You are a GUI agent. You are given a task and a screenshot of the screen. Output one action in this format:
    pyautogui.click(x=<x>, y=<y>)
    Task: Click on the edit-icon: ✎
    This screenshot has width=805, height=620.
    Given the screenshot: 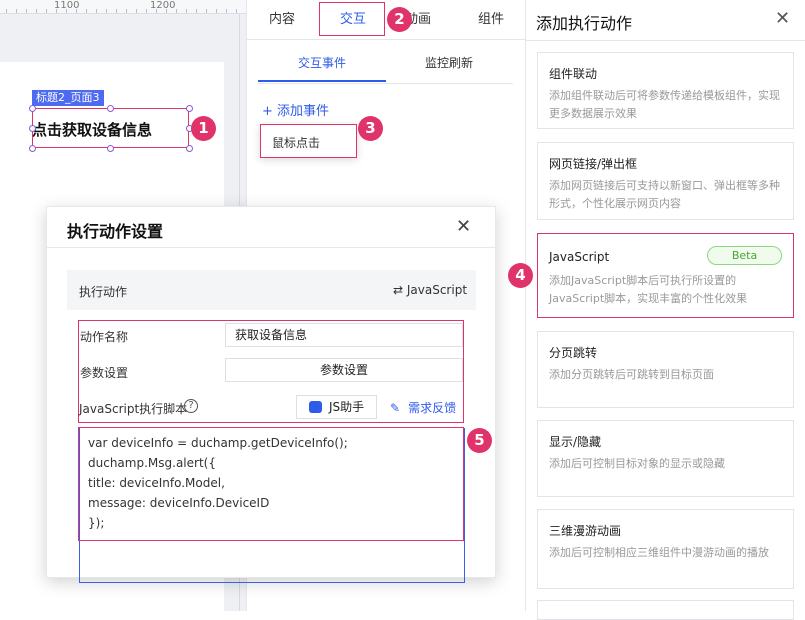 What is the action you would take?
    pyautogui.click(x=395, y=408)
    